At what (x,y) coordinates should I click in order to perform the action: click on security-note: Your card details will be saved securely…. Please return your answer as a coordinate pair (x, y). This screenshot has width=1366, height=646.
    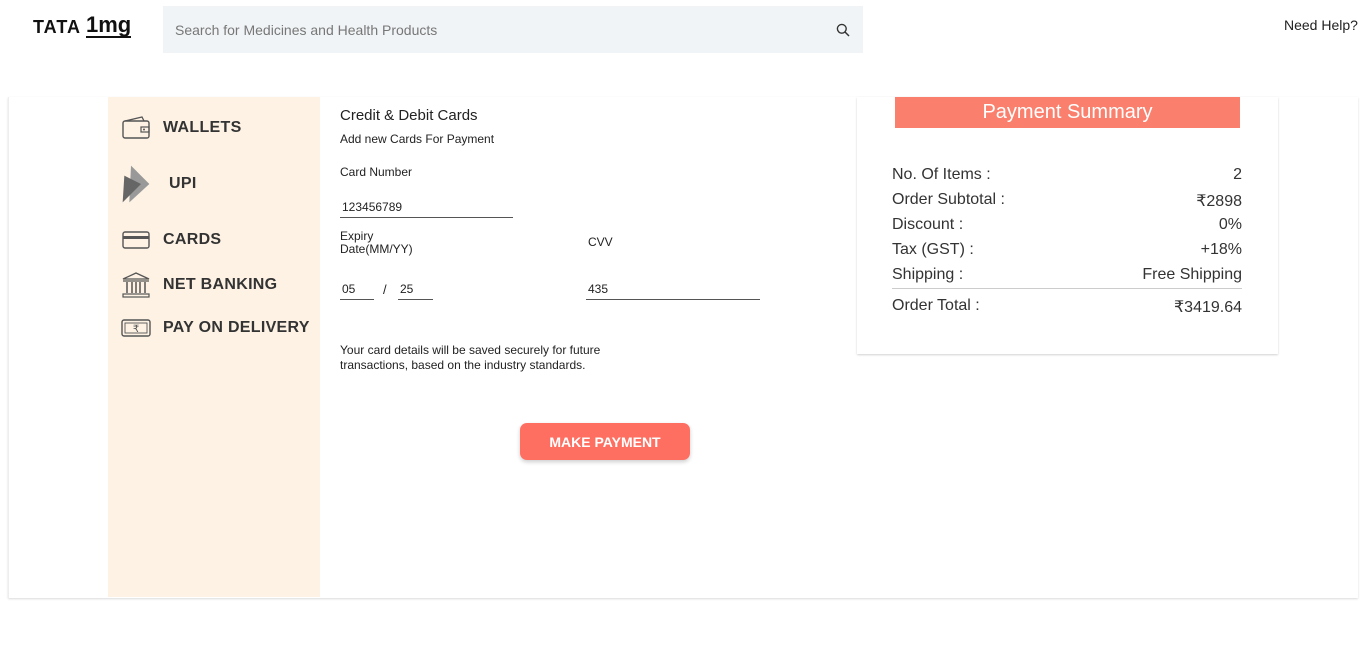
    Looking at the image, I should click on (470, 357).